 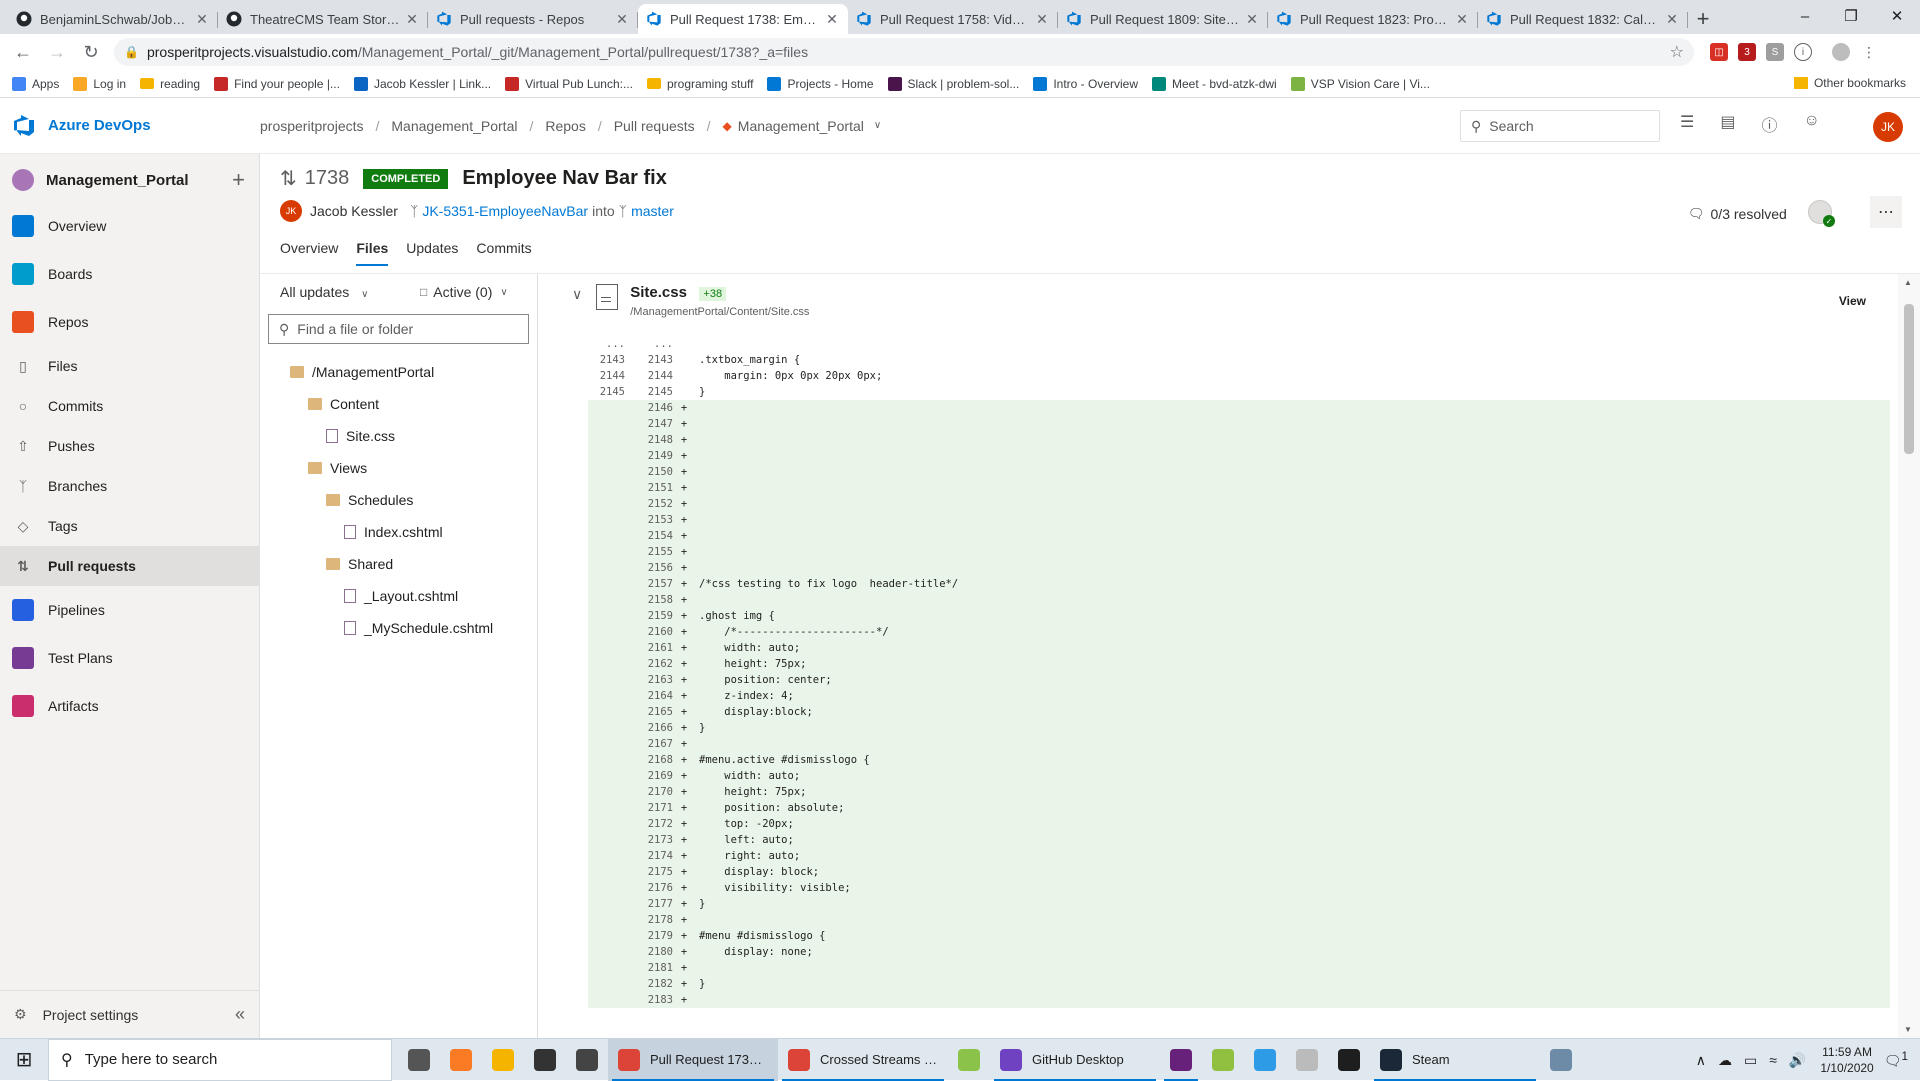 I want to click on scroll-down-icon: ▼, so click(x=1908, y=1029).